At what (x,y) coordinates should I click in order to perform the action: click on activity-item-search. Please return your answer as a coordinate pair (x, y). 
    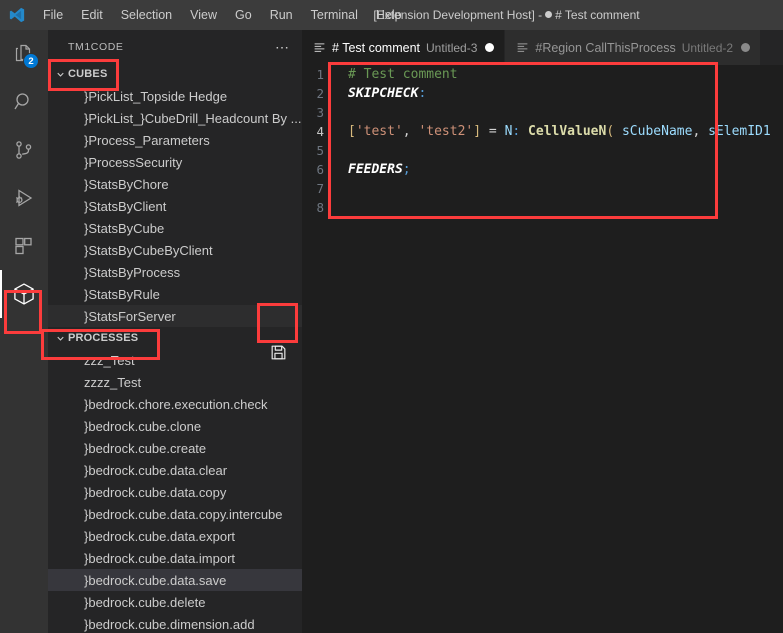
    Looking at the image, I should click on (24, 102).